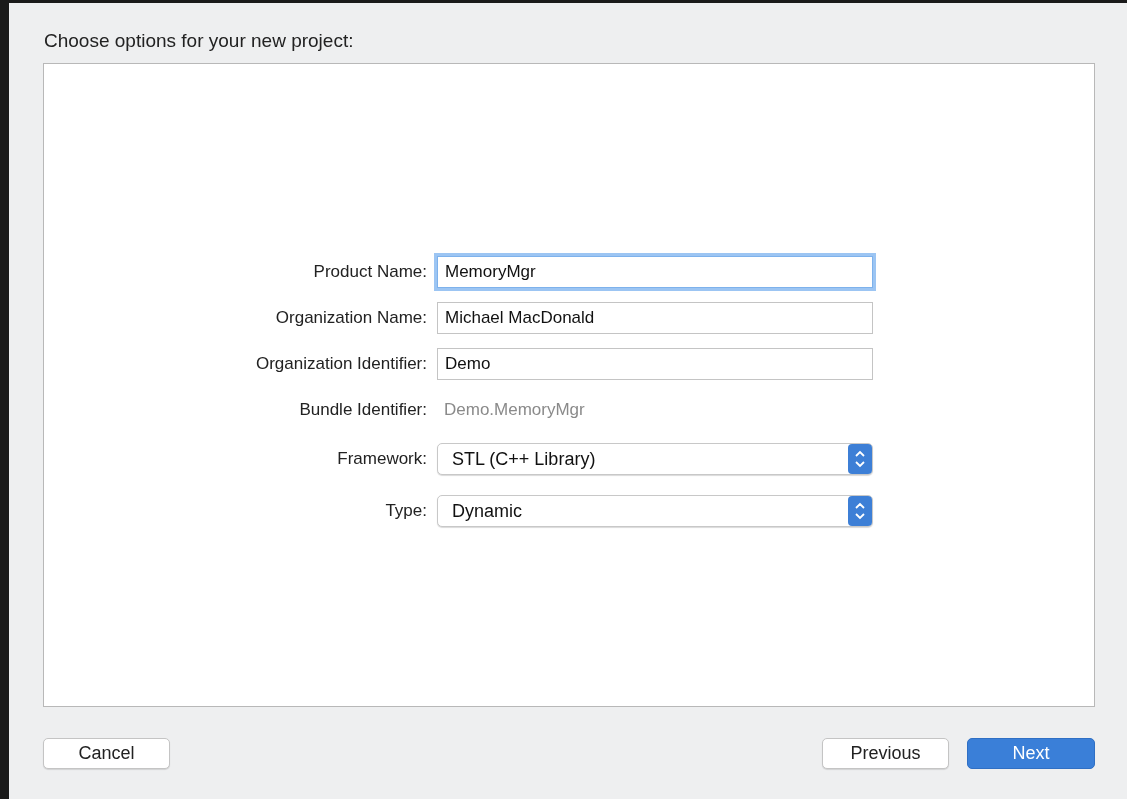 Image resolution: width=1127 pixels, height=799 pixels. Describe the element at coordinates (655, 318) in the screenshot. I see `text-field: Michael MacDonald` at that location.